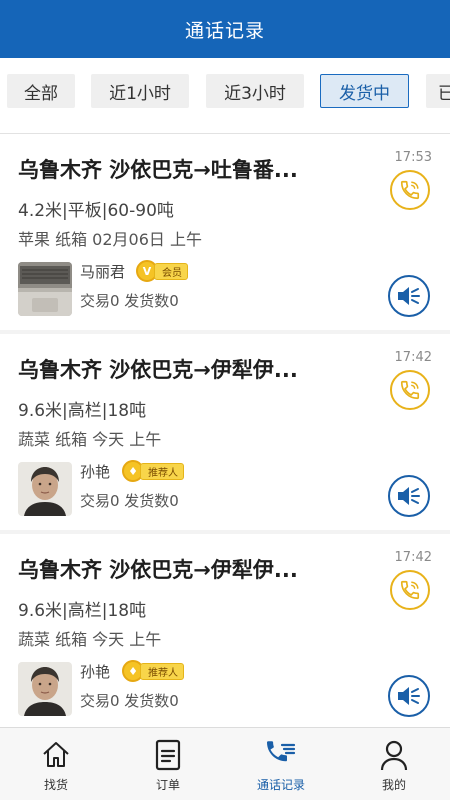 This screenshot has width=450, height=801. Describe the element at coordinates (364, 91) in the screenshot. I see `filter-shipping: 发货中` at that location.